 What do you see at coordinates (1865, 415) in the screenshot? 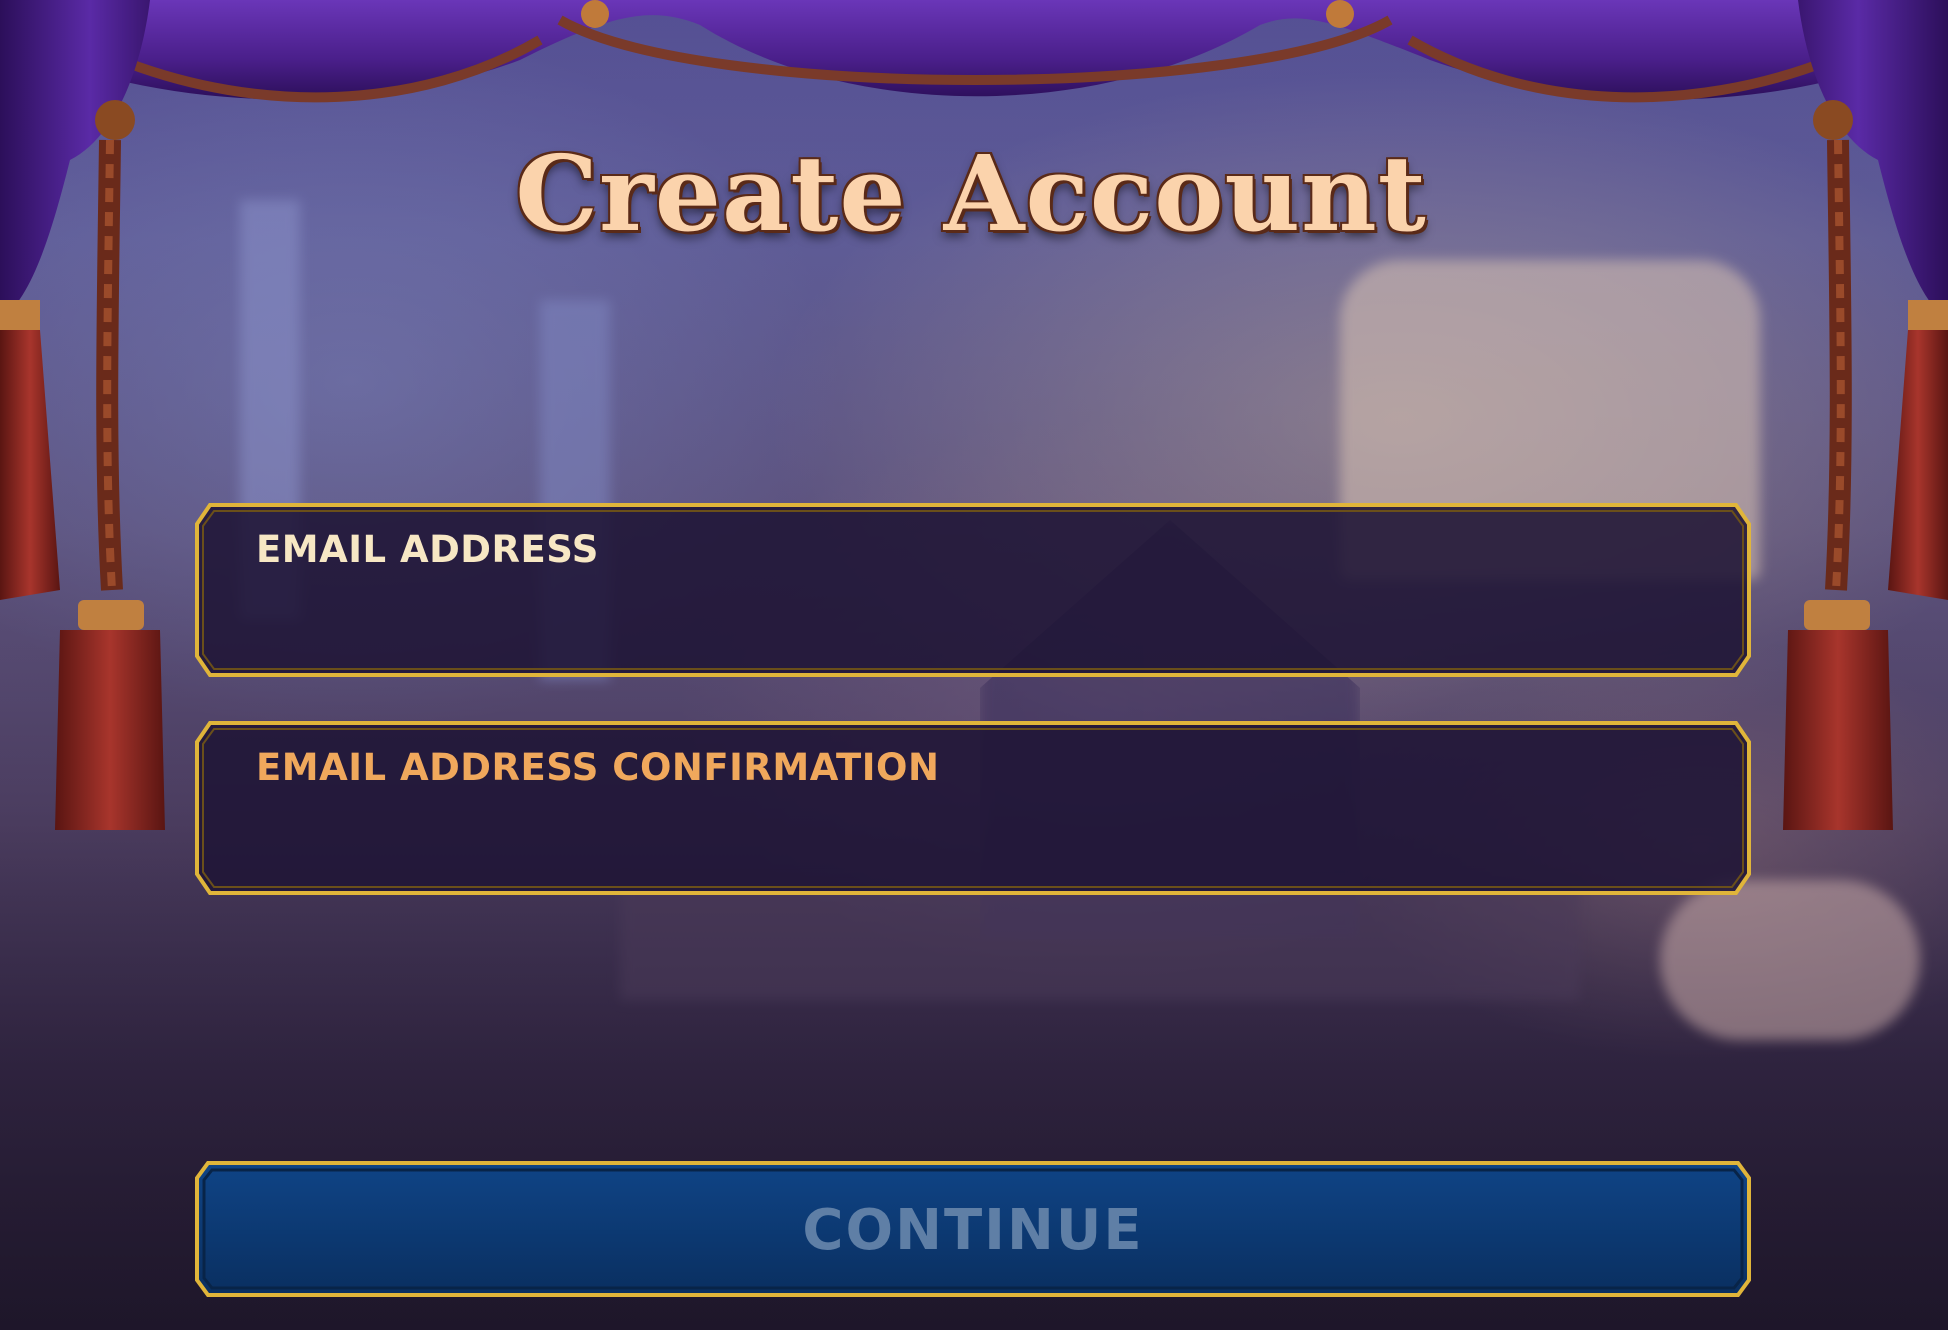
I see `curtain-right-icon` at bounding box center [1865, 415].